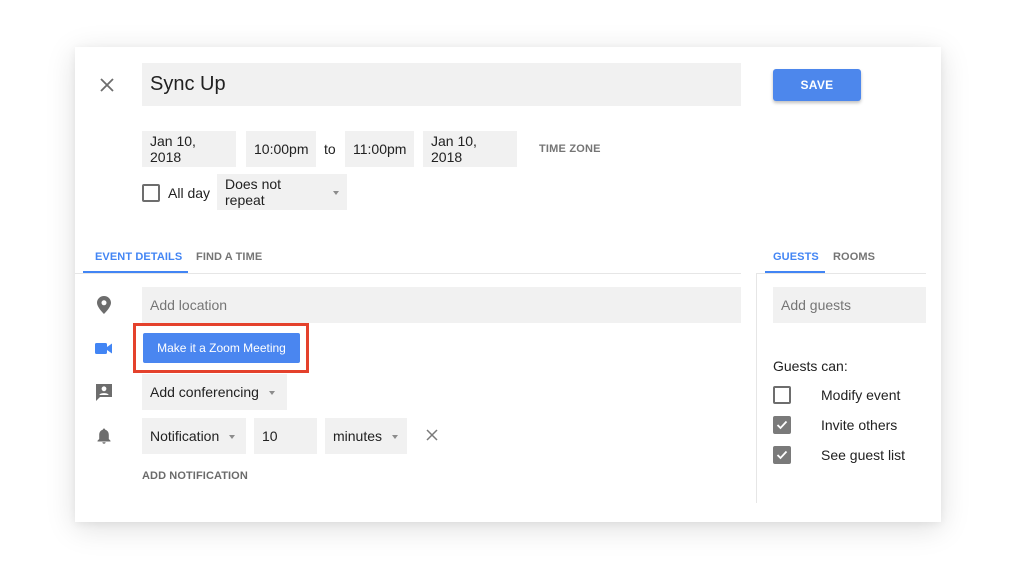 Image resolution: width=1024 pixels, height=579 pixels. Describe the element at coordinates (441, 84) in the screenshot. I see `event-title-input` at that location.